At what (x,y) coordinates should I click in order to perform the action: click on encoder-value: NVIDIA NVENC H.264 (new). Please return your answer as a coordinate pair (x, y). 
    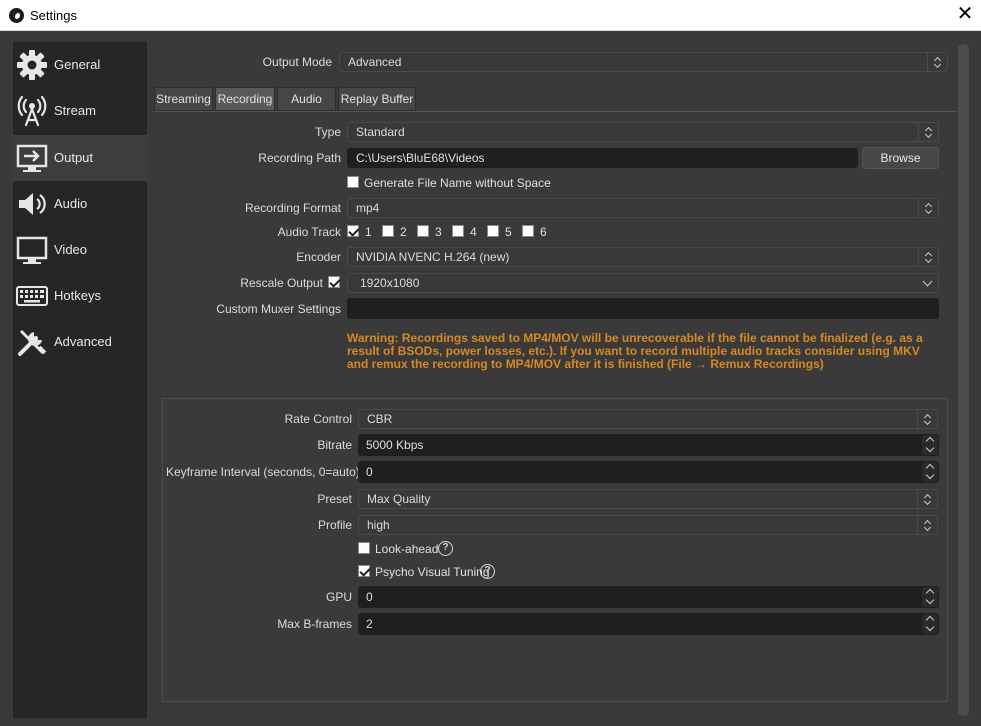
    Looking at the image, I should click on (433, 257).